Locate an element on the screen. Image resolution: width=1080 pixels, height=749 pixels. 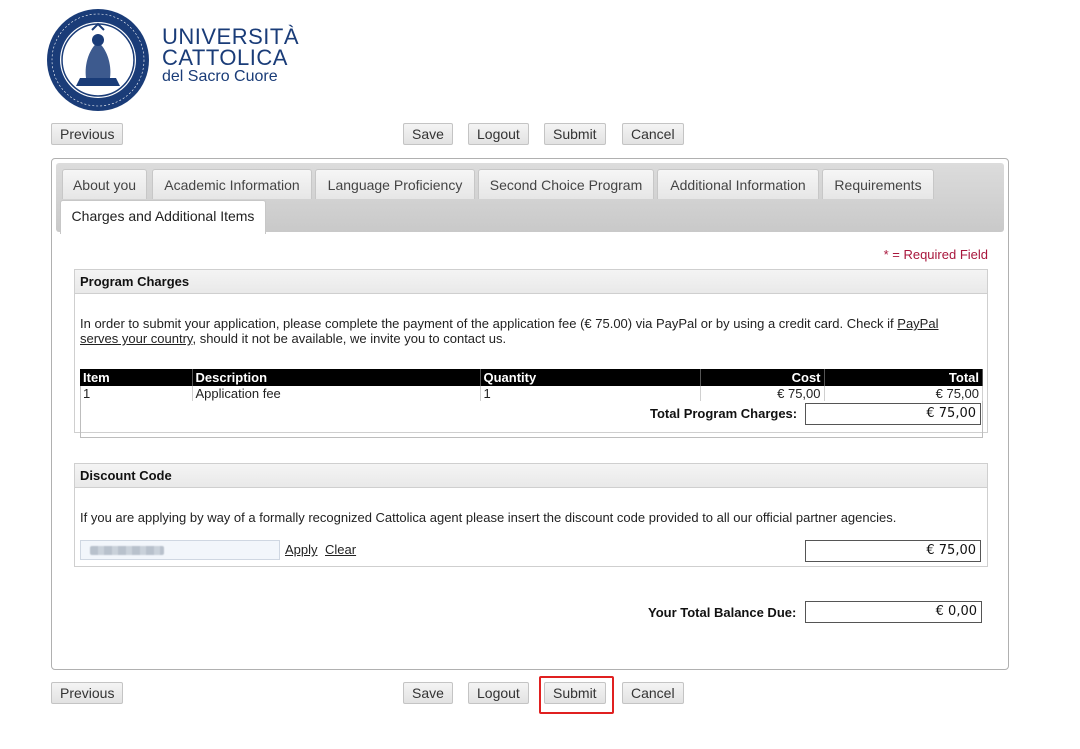
tab-academic-information: Academic Information is located at coordinates (232, 184).